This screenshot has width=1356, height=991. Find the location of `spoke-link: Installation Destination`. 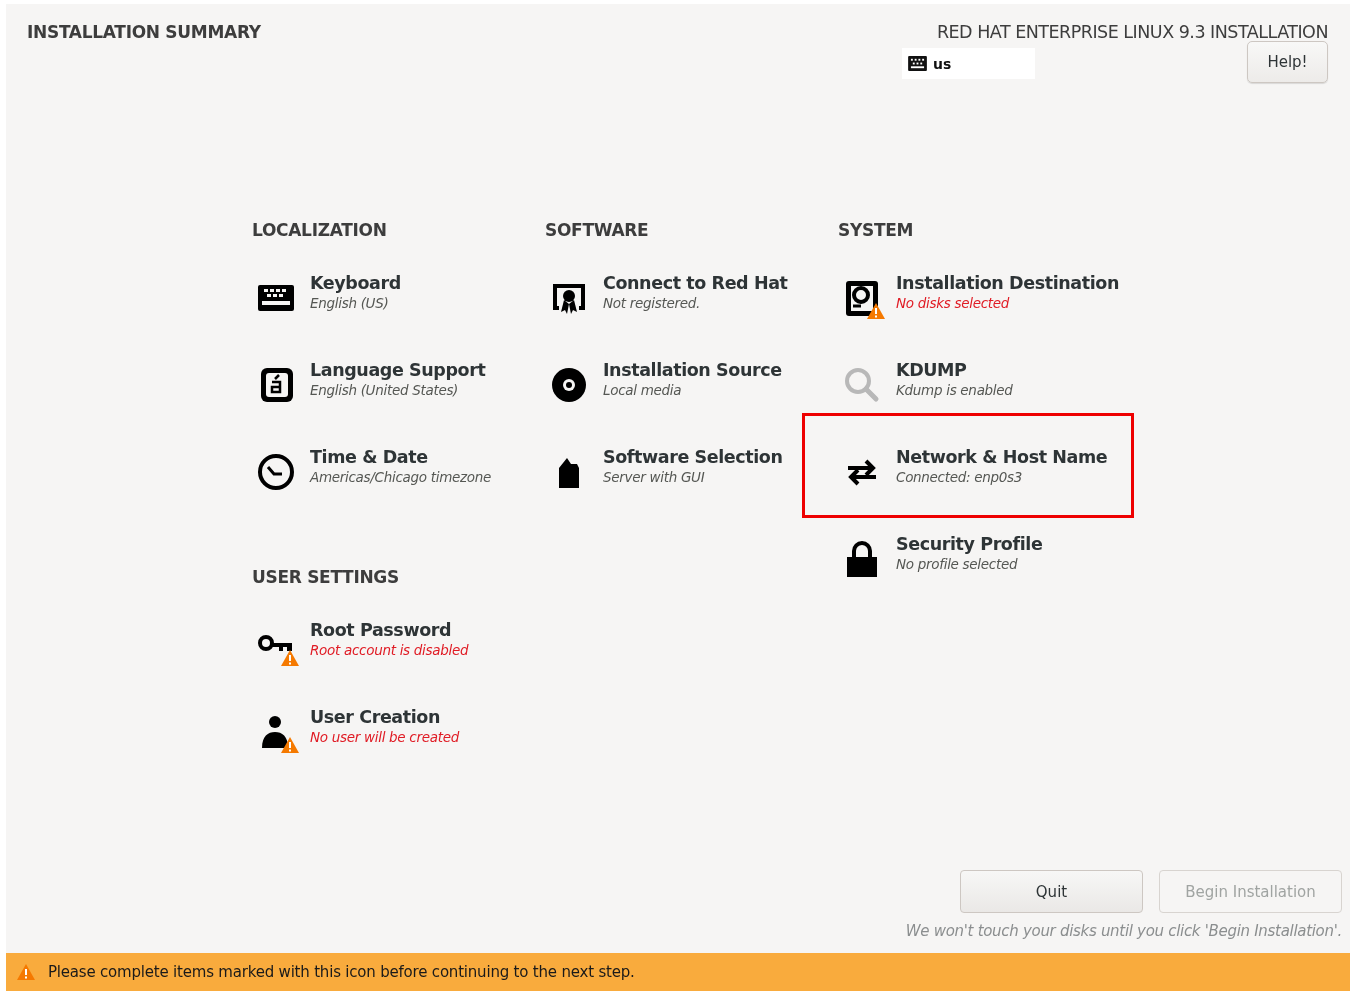

spoke-link: Installation Destination is located at coordinates (1007, 283).